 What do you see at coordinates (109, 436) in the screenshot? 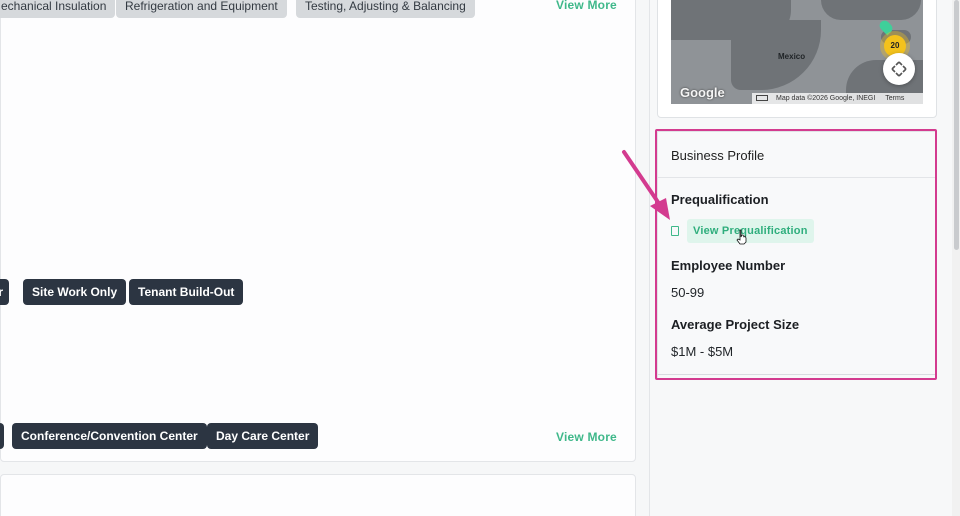
I see `market-chip: Conference/Convention Center` at bounding box center [109, 436].